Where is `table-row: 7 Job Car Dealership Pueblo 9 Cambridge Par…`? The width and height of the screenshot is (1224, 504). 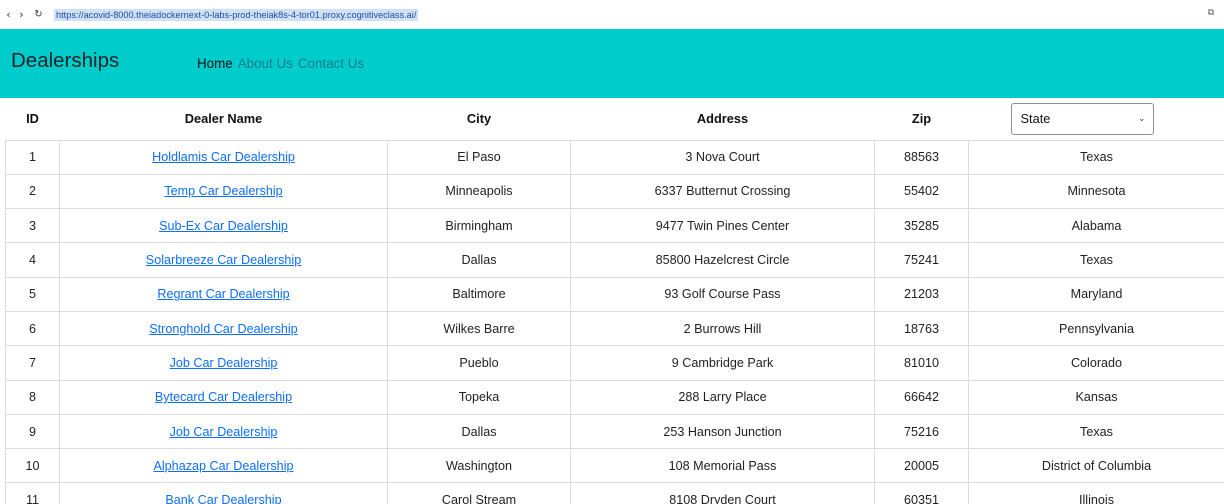 table-row: 7 Job Car Dealership Pueblo 9 Cambridge Par… is located at coordinates (614, 363).